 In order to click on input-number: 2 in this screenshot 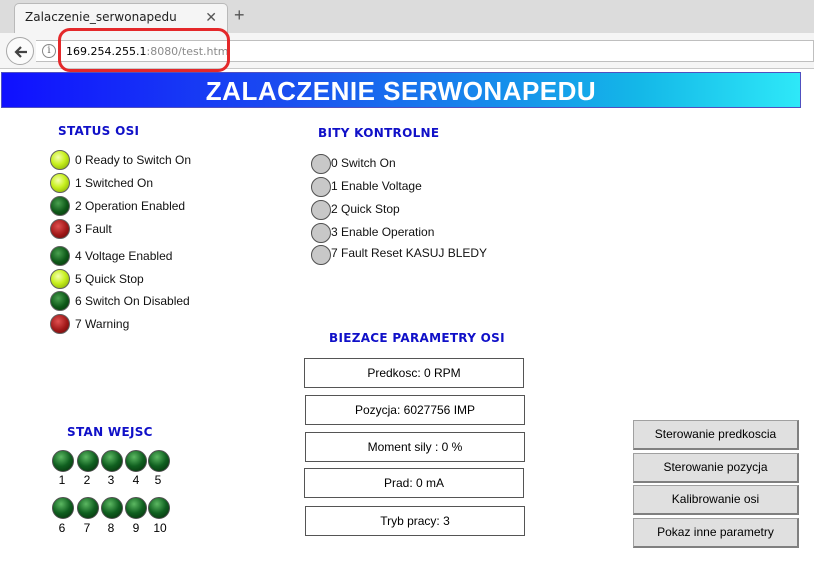, I will do `click(87, 480)`.